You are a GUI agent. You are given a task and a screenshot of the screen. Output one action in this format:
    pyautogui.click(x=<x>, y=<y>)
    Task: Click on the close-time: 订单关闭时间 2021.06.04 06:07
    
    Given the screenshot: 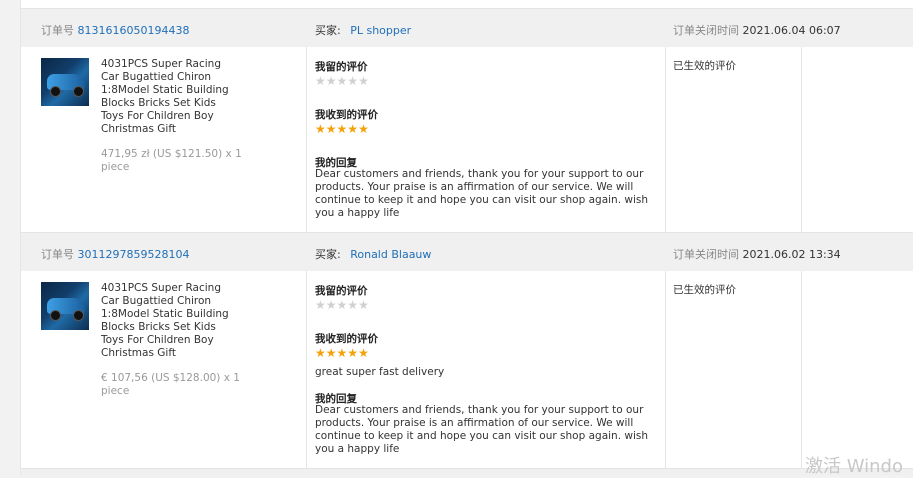 What is the action you would take?
    pyautogui.click(x=757, y=30)
    